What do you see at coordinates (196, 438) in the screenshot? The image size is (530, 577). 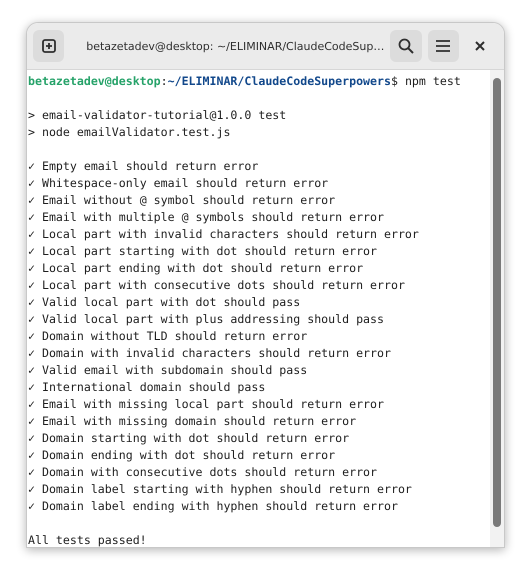 I see `test-result-line: Domain starting with dot should return error` at bounding box center [196, 438].